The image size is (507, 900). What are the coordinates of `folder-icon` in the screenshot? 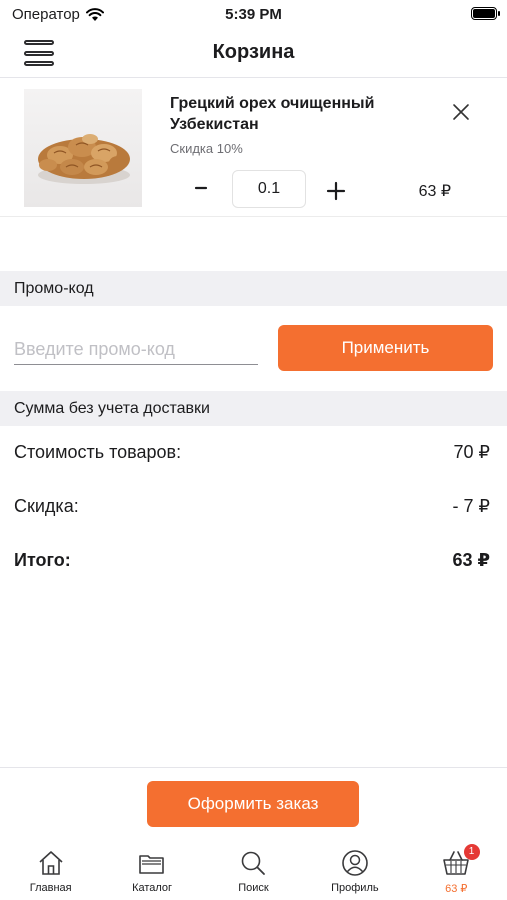 It's located at (151, 864).